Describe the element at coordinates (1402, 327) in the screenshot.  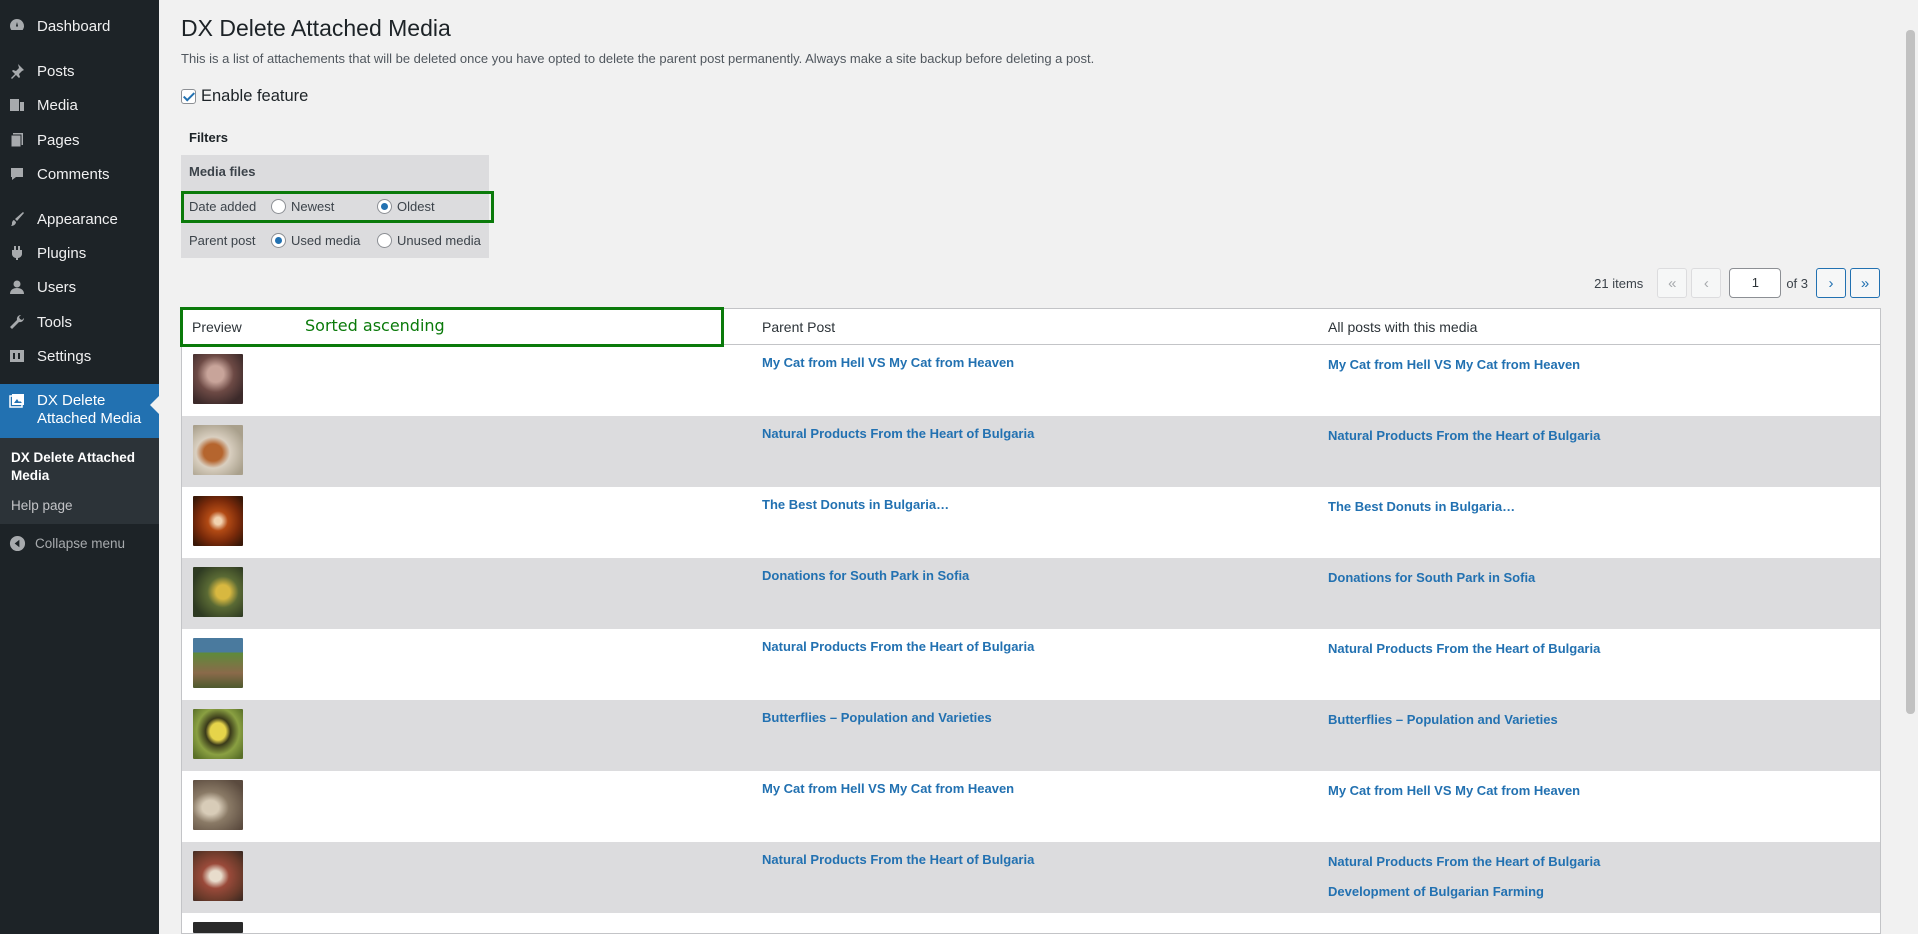
I see `column-all-posts: All posts with this media` at that location.